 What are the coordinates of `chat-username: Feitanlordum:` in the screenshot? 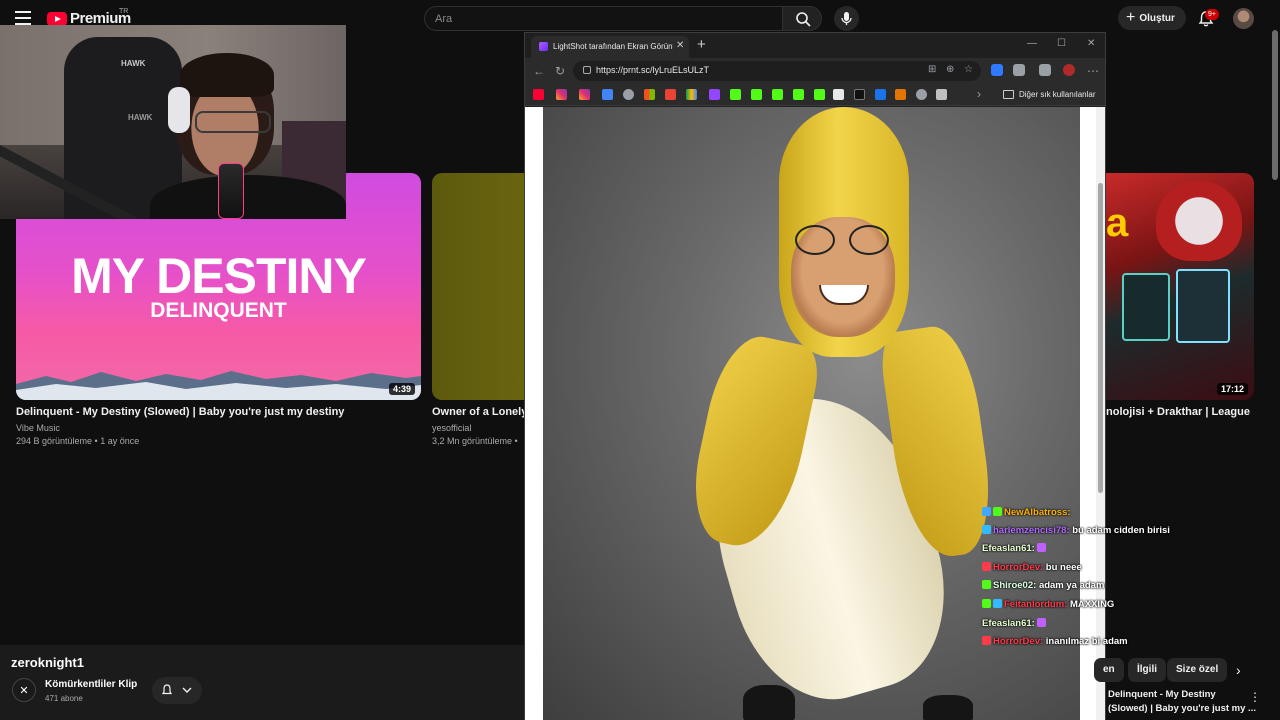 It's located at (1036, 604).